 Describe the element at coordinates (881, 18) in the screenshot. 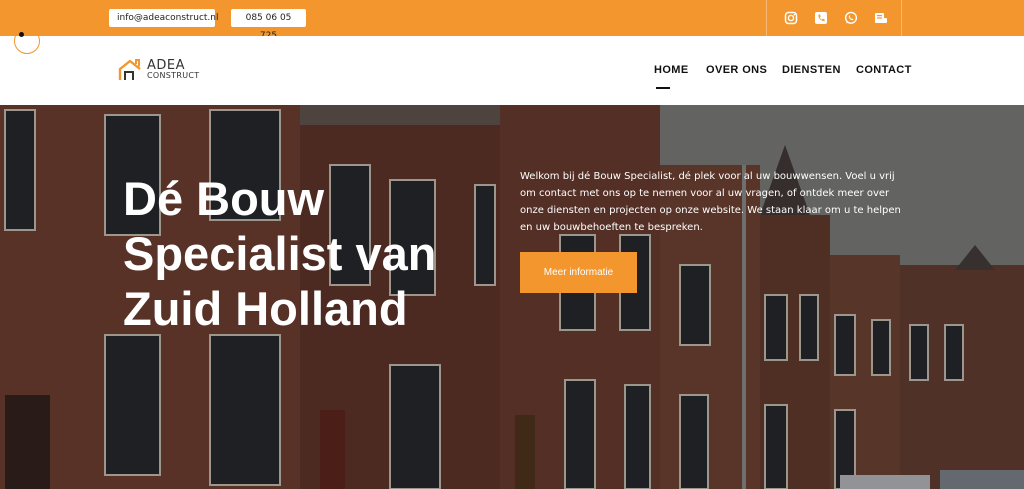

I see `contact-card-icon` at that location.